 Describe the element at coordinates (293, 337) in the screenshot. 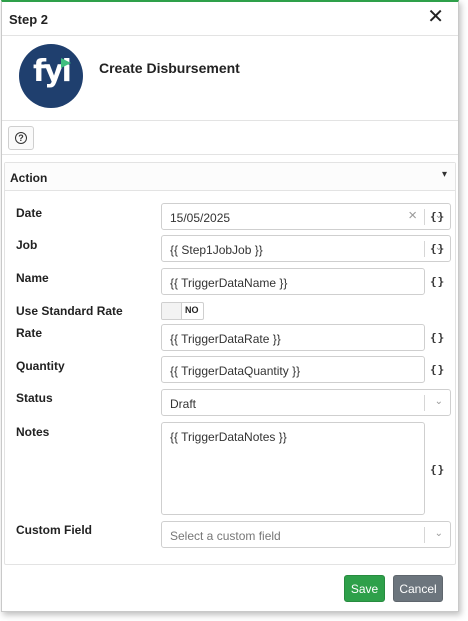

I see `rate-input: {{ TriggerDataRate }}` at that location.